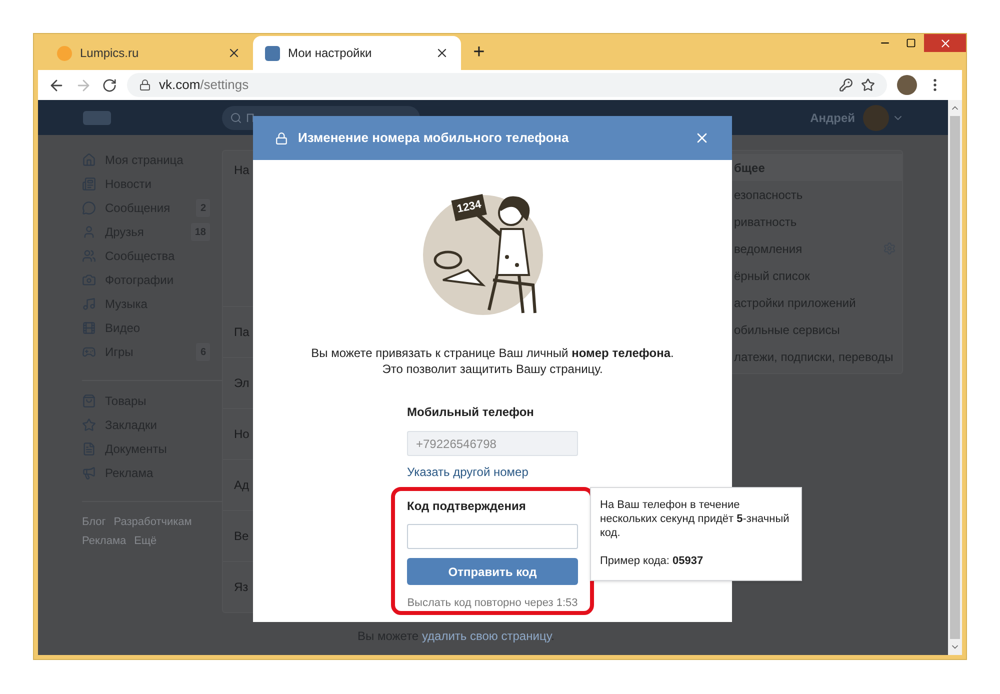 This screenshot has width=1000, height=694. What do you see at coordinates (492, 353) in the screenshot?
I see `intro-text: Вы можете привязать к странице Ваш личный номер телефона.` at bounding box center [492, 353].